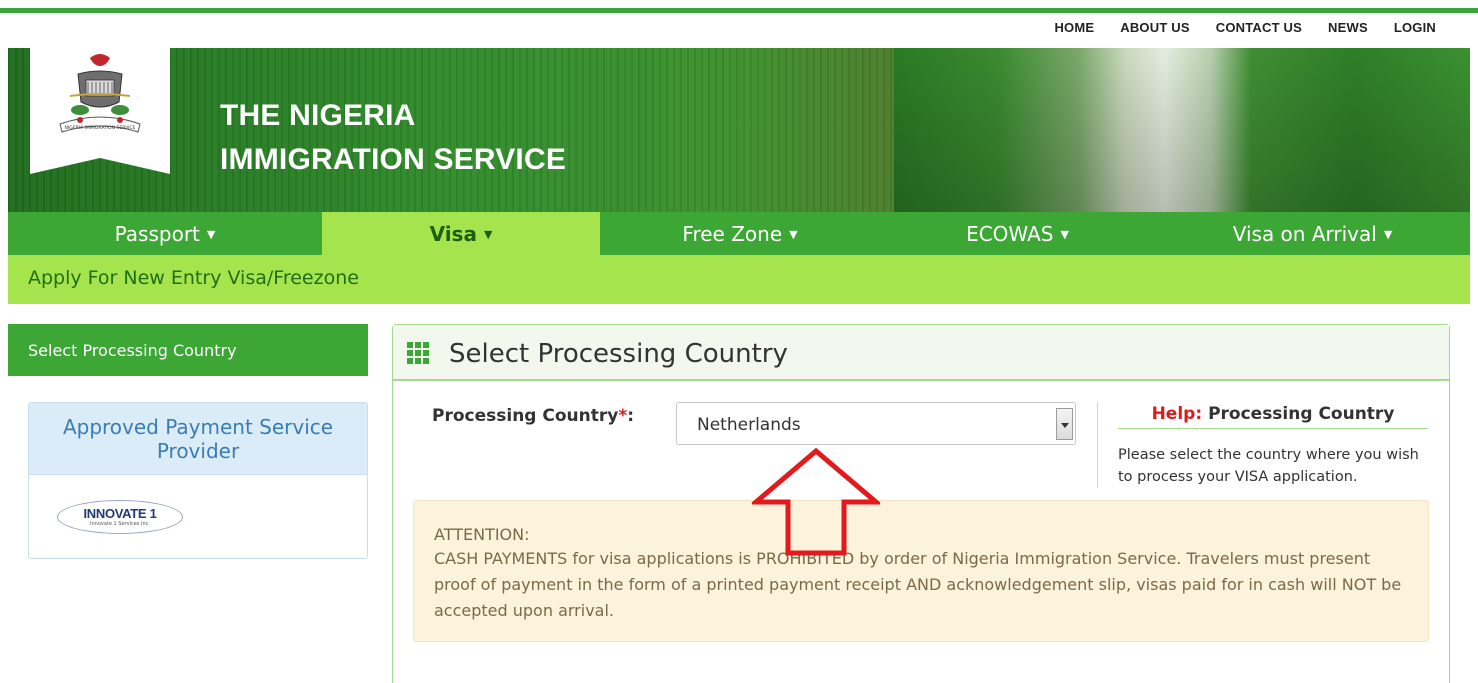 This screenshot has height=683, width=1478. I want to click on panel-title: Select Processing Country, so click(618, 354).